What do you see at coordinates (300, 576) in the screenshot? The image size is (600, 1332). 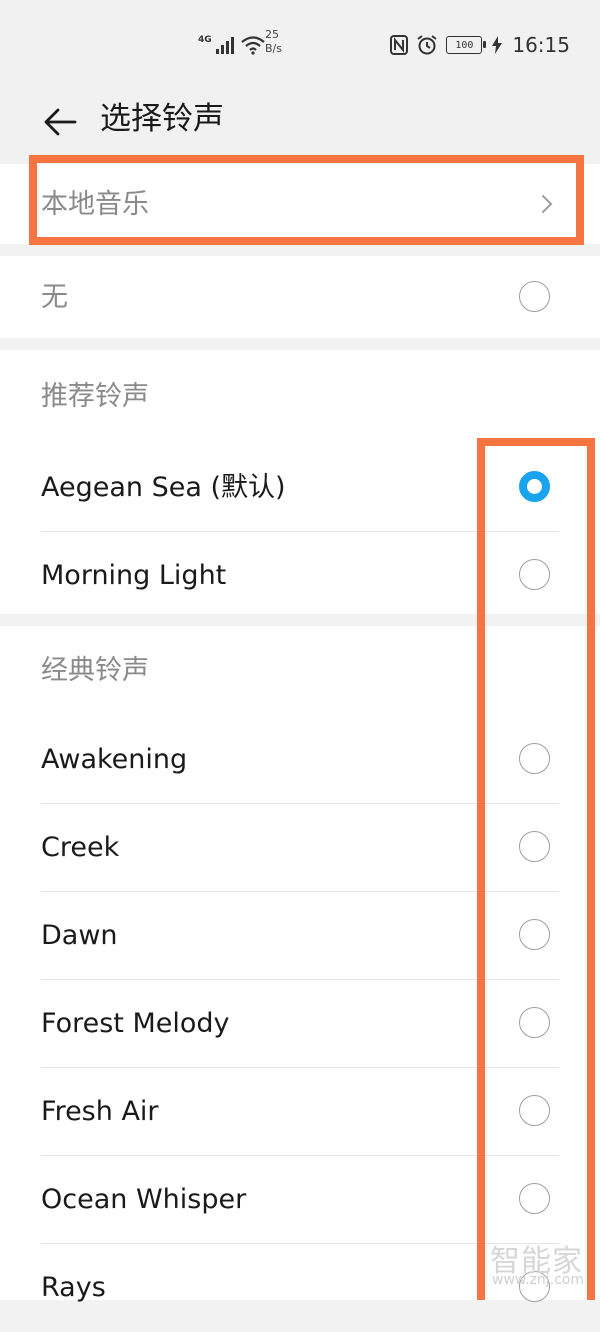 I see `ringtone-row-morning-light: Morning Light` at bounding box center [300, 576].